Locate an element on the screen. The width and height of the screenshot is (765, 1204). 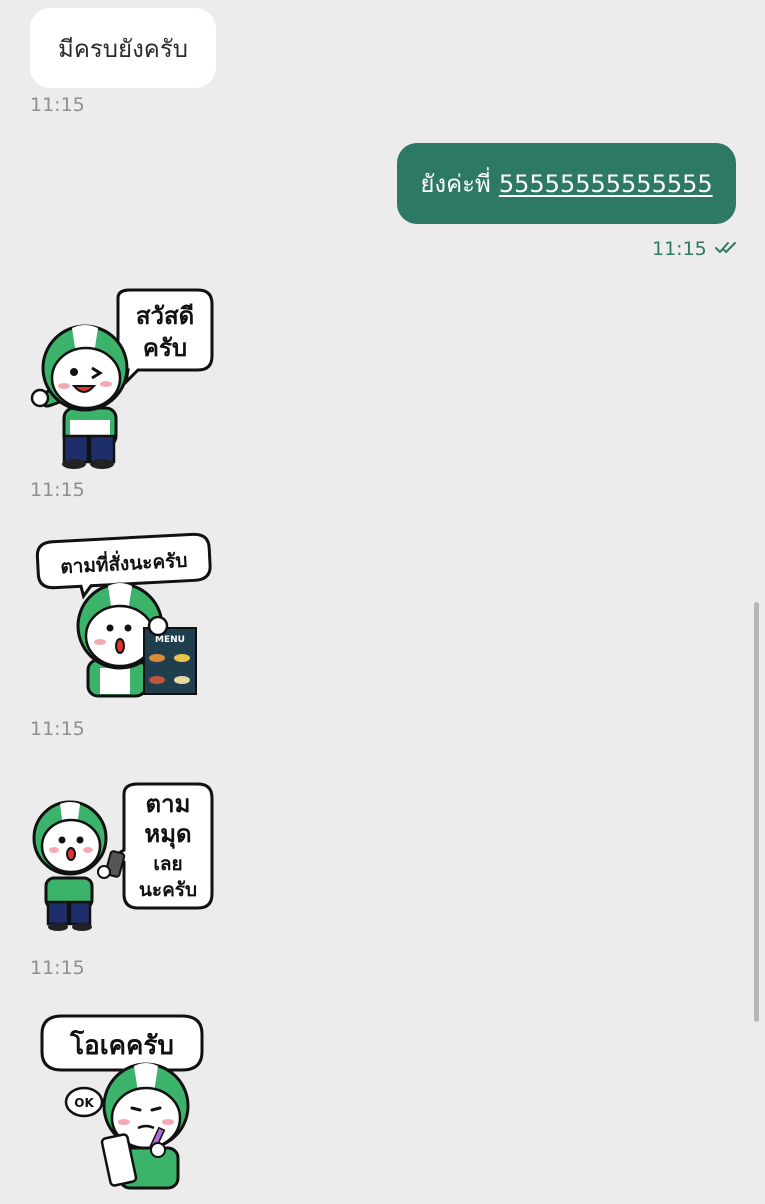
sticker-text-line-2: หมุด is located at coordinates (167, 835).